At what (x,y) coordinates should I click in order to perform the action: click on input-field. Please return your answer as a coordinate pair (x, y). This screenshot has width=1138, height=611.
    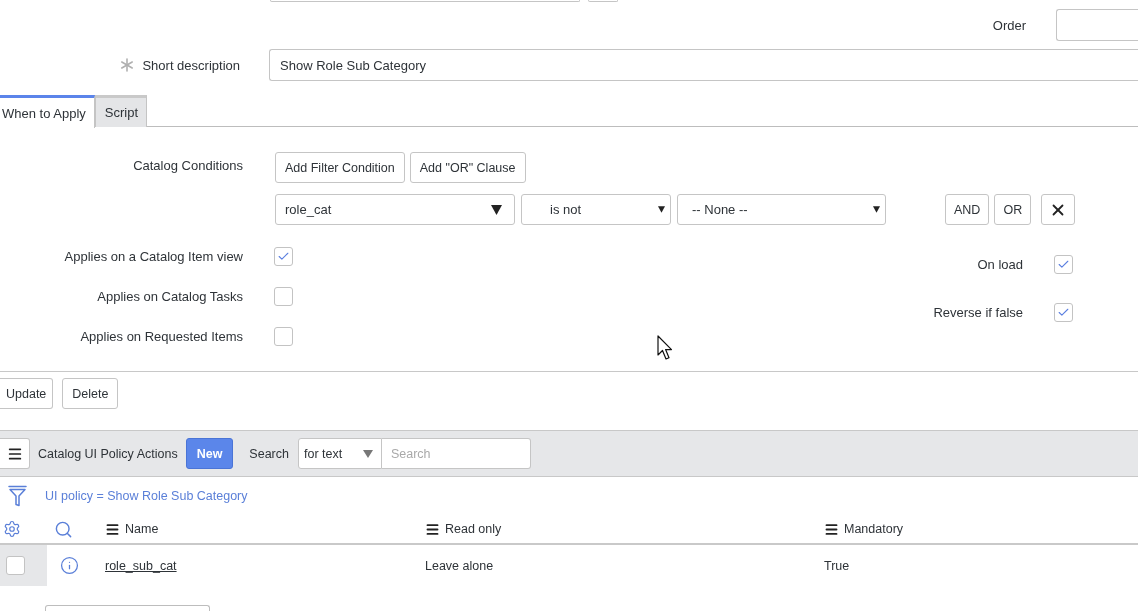
    Looking at the image, I should click on (1097, 25).